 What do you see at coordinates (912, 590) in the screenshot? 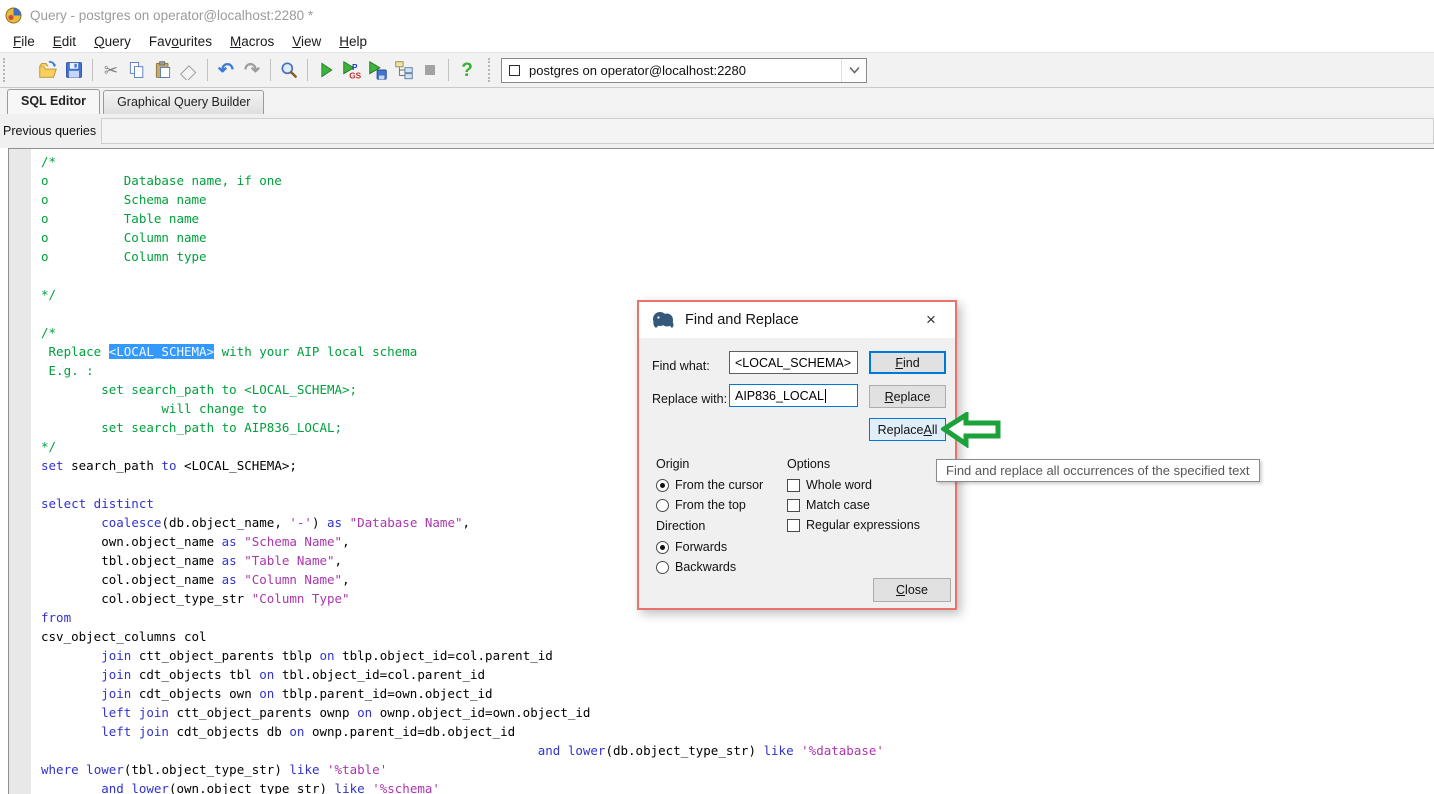
I see `close-button: Close` at bounding box center [912, 590].